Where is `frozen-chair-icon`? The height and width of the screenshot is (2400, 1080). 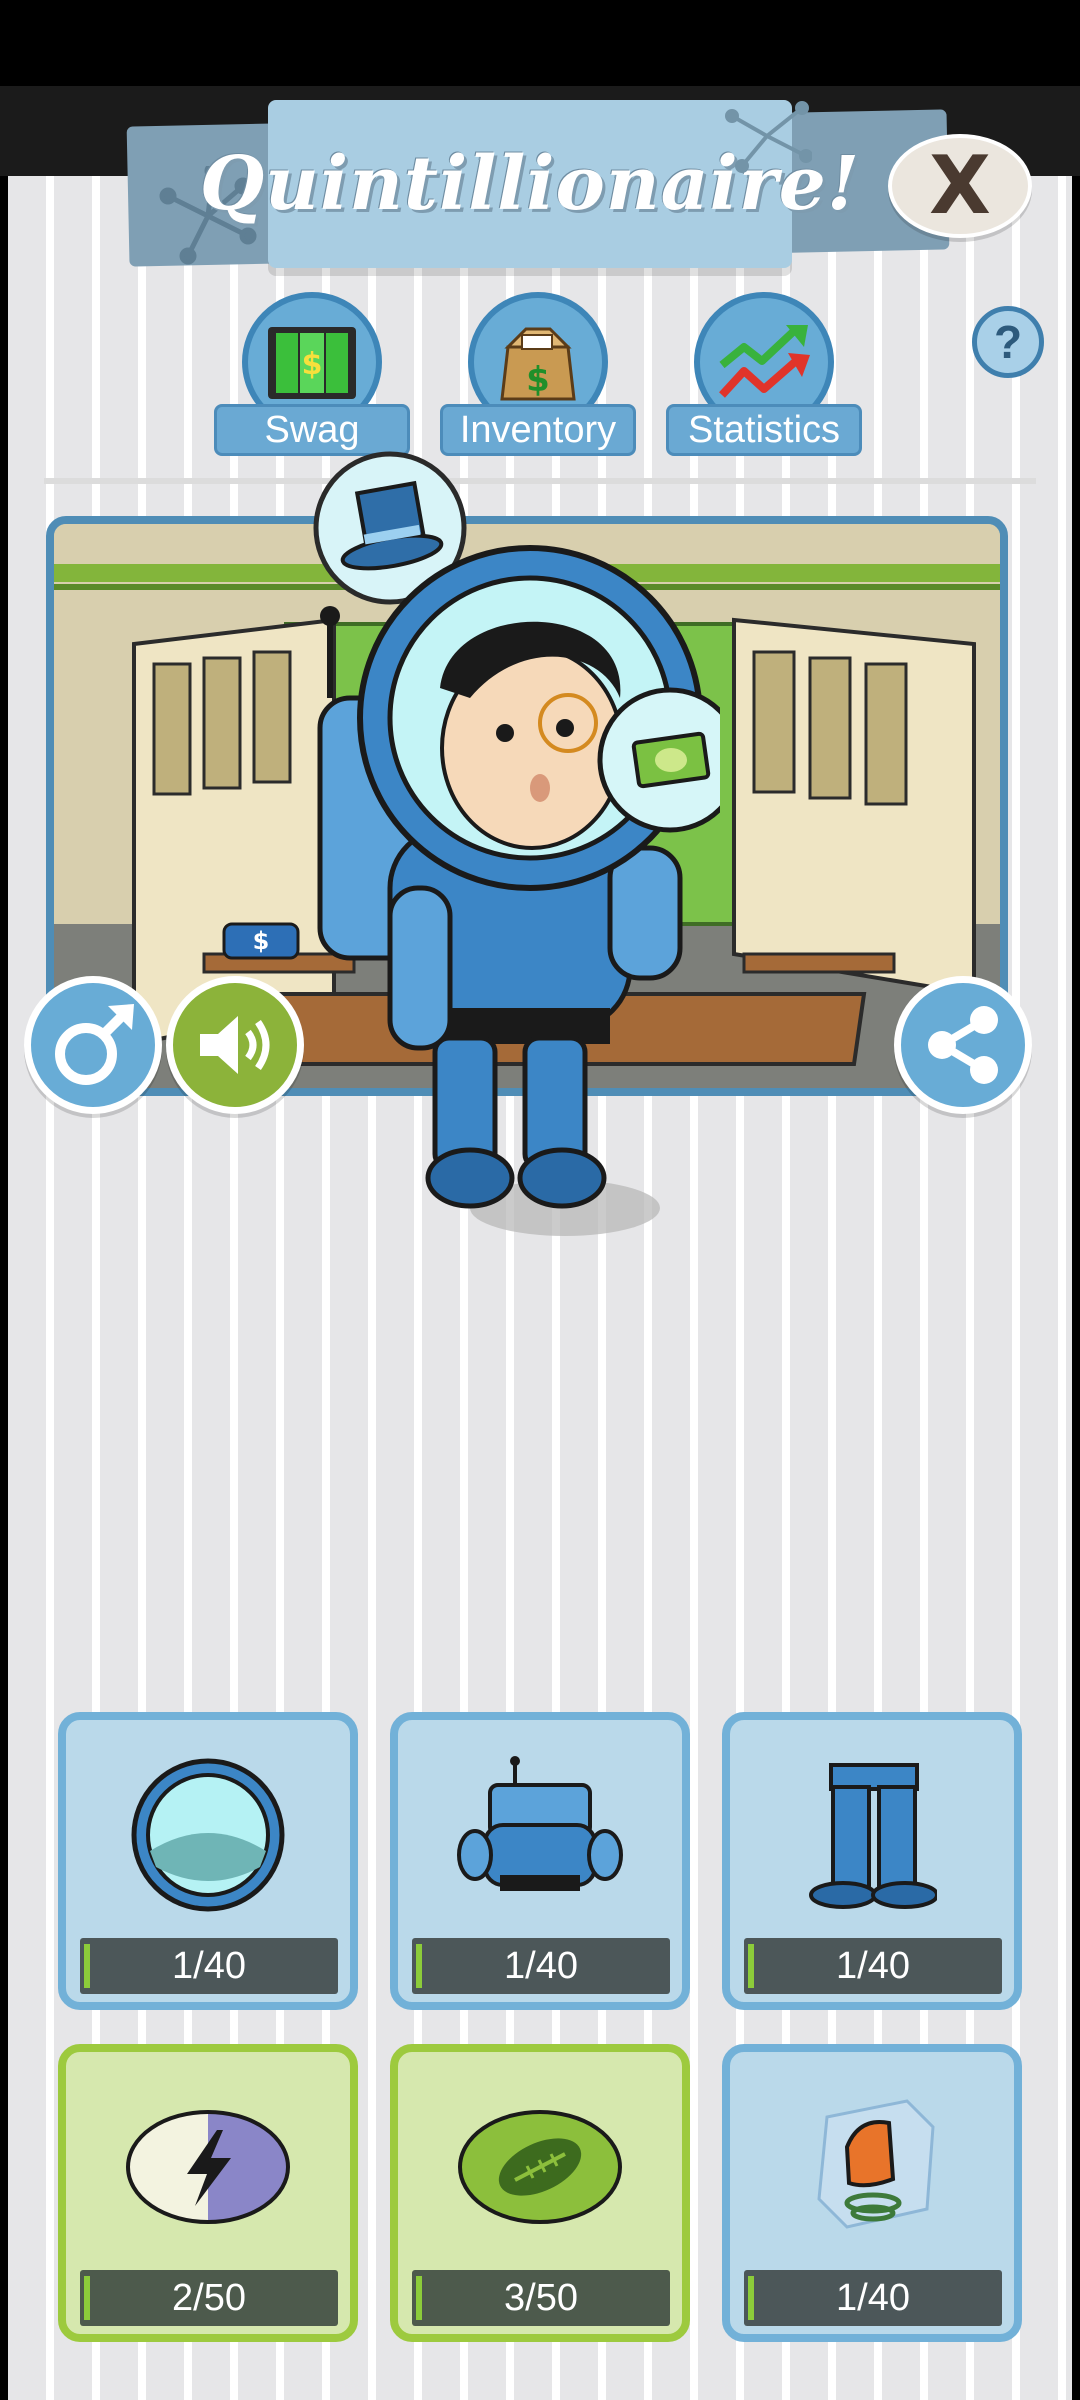 frozen-chair-icon is located at coordinates (876, 2164).